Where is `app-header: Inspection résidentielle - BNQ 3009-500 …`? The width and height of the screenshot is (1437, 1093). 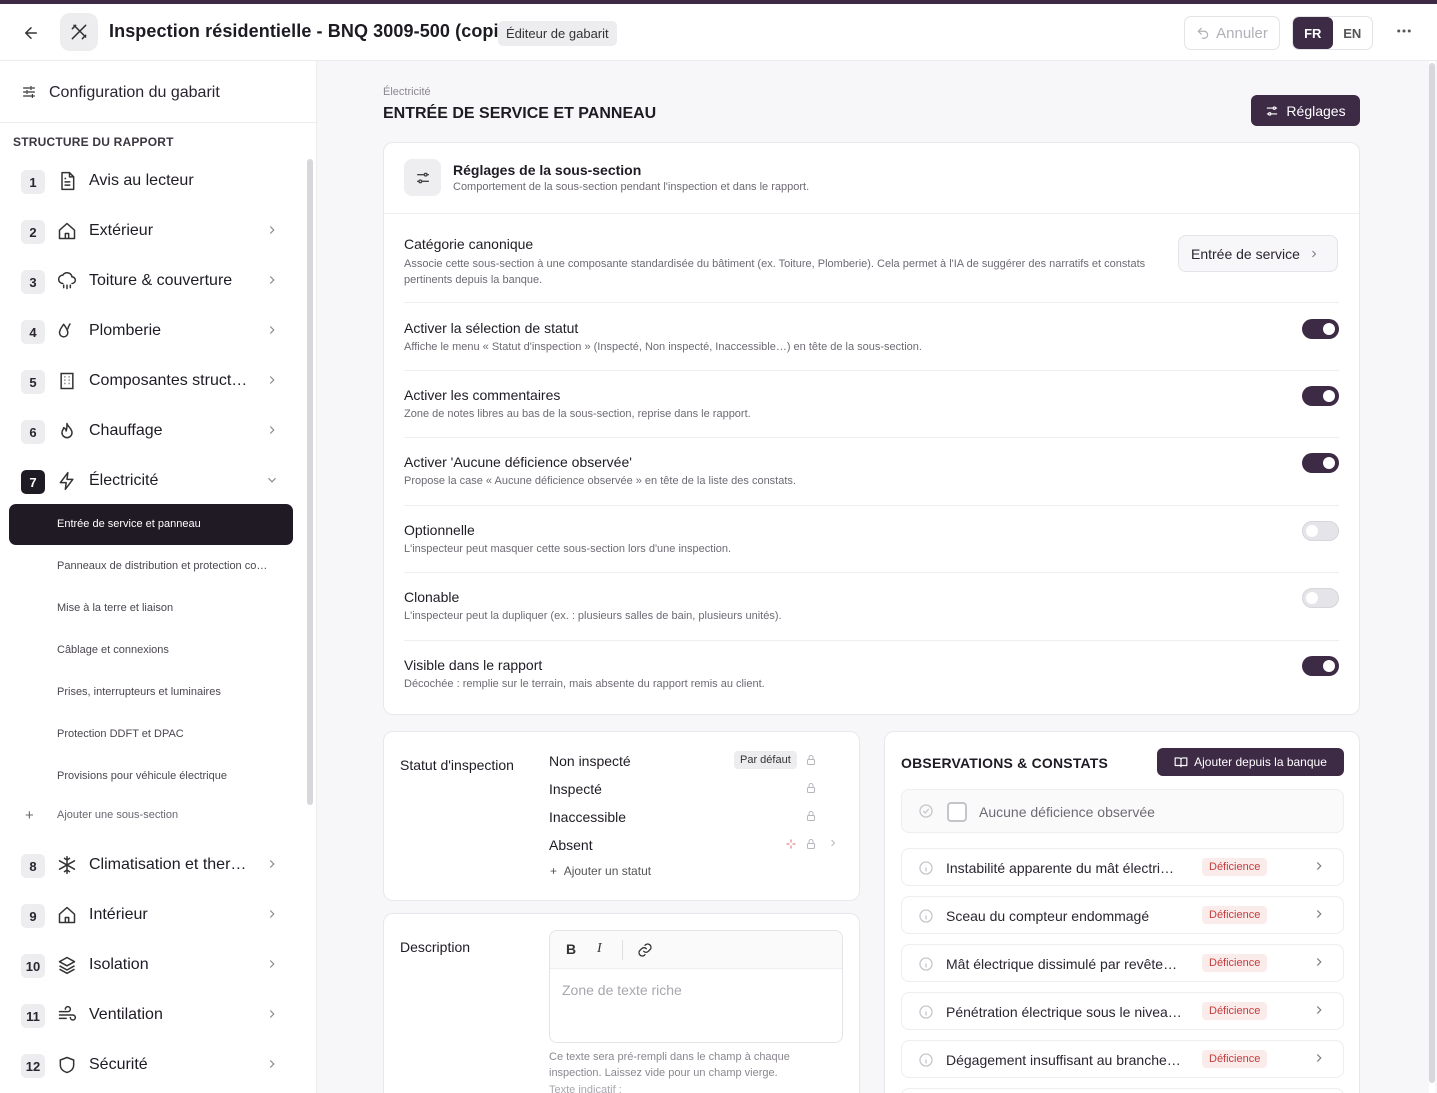 app-header: Inspection résidentielle - BNQ 3009-500 … is located at coordinates (718, 32).